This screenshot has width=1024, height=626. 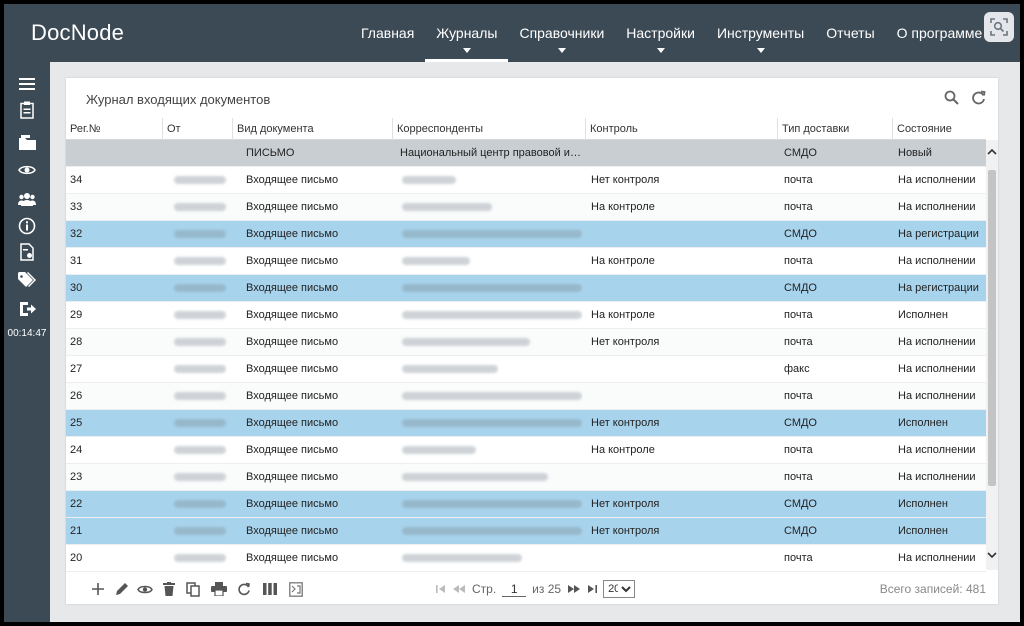 I want to click on tags-icon, so click(x=27, y=280).